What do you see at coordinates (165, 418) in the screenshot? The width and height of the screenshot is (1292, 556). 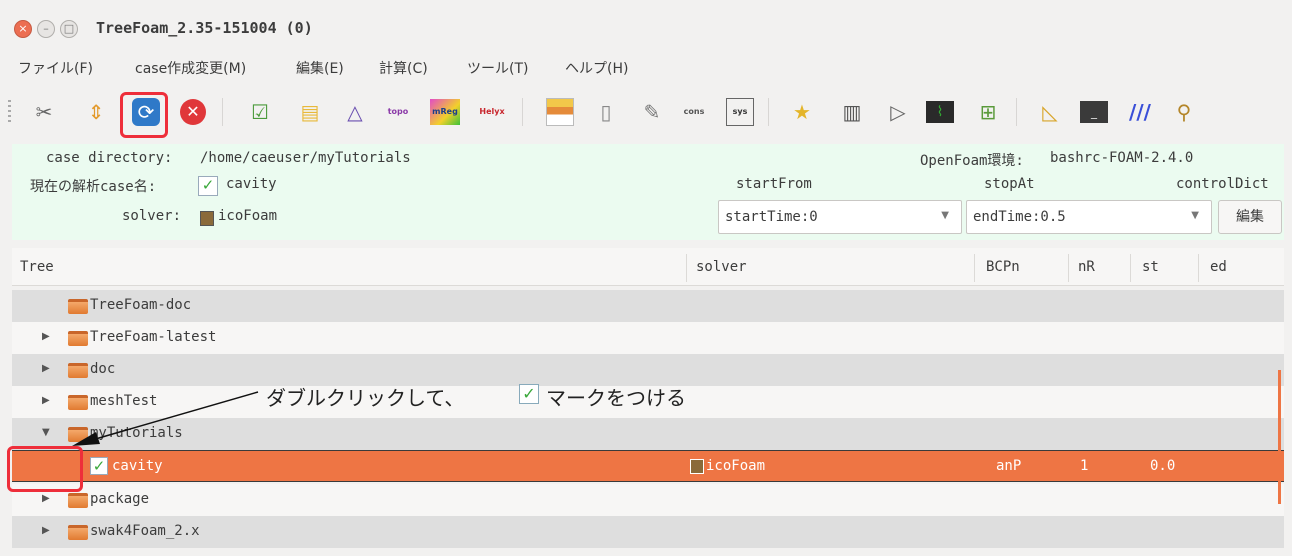 I see `annotation-arrow` at bounding box center [165, 418].